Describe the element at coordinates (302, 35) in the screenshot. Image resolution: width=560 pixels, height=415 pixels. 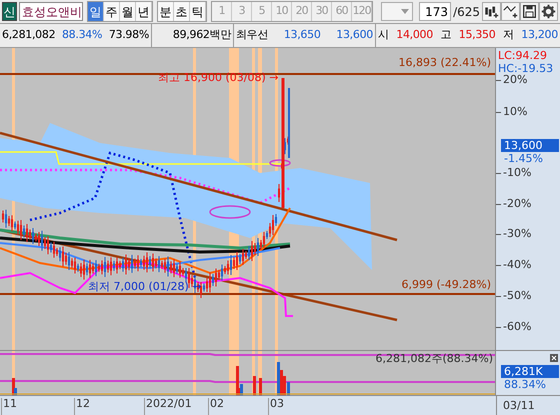
I see `ask-price: 13,650` at that location.